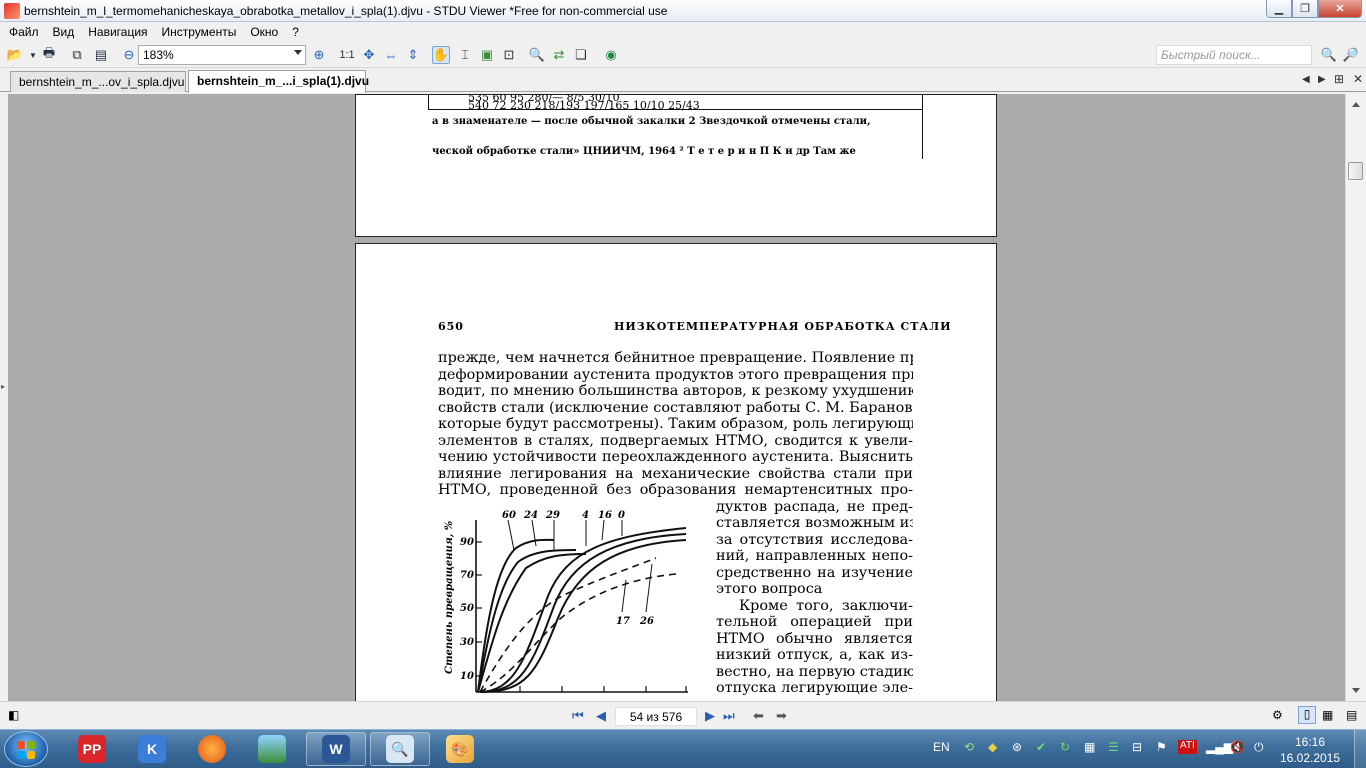  I want to click on action-center-flag-icon: ⚑, so click(1161, 754).